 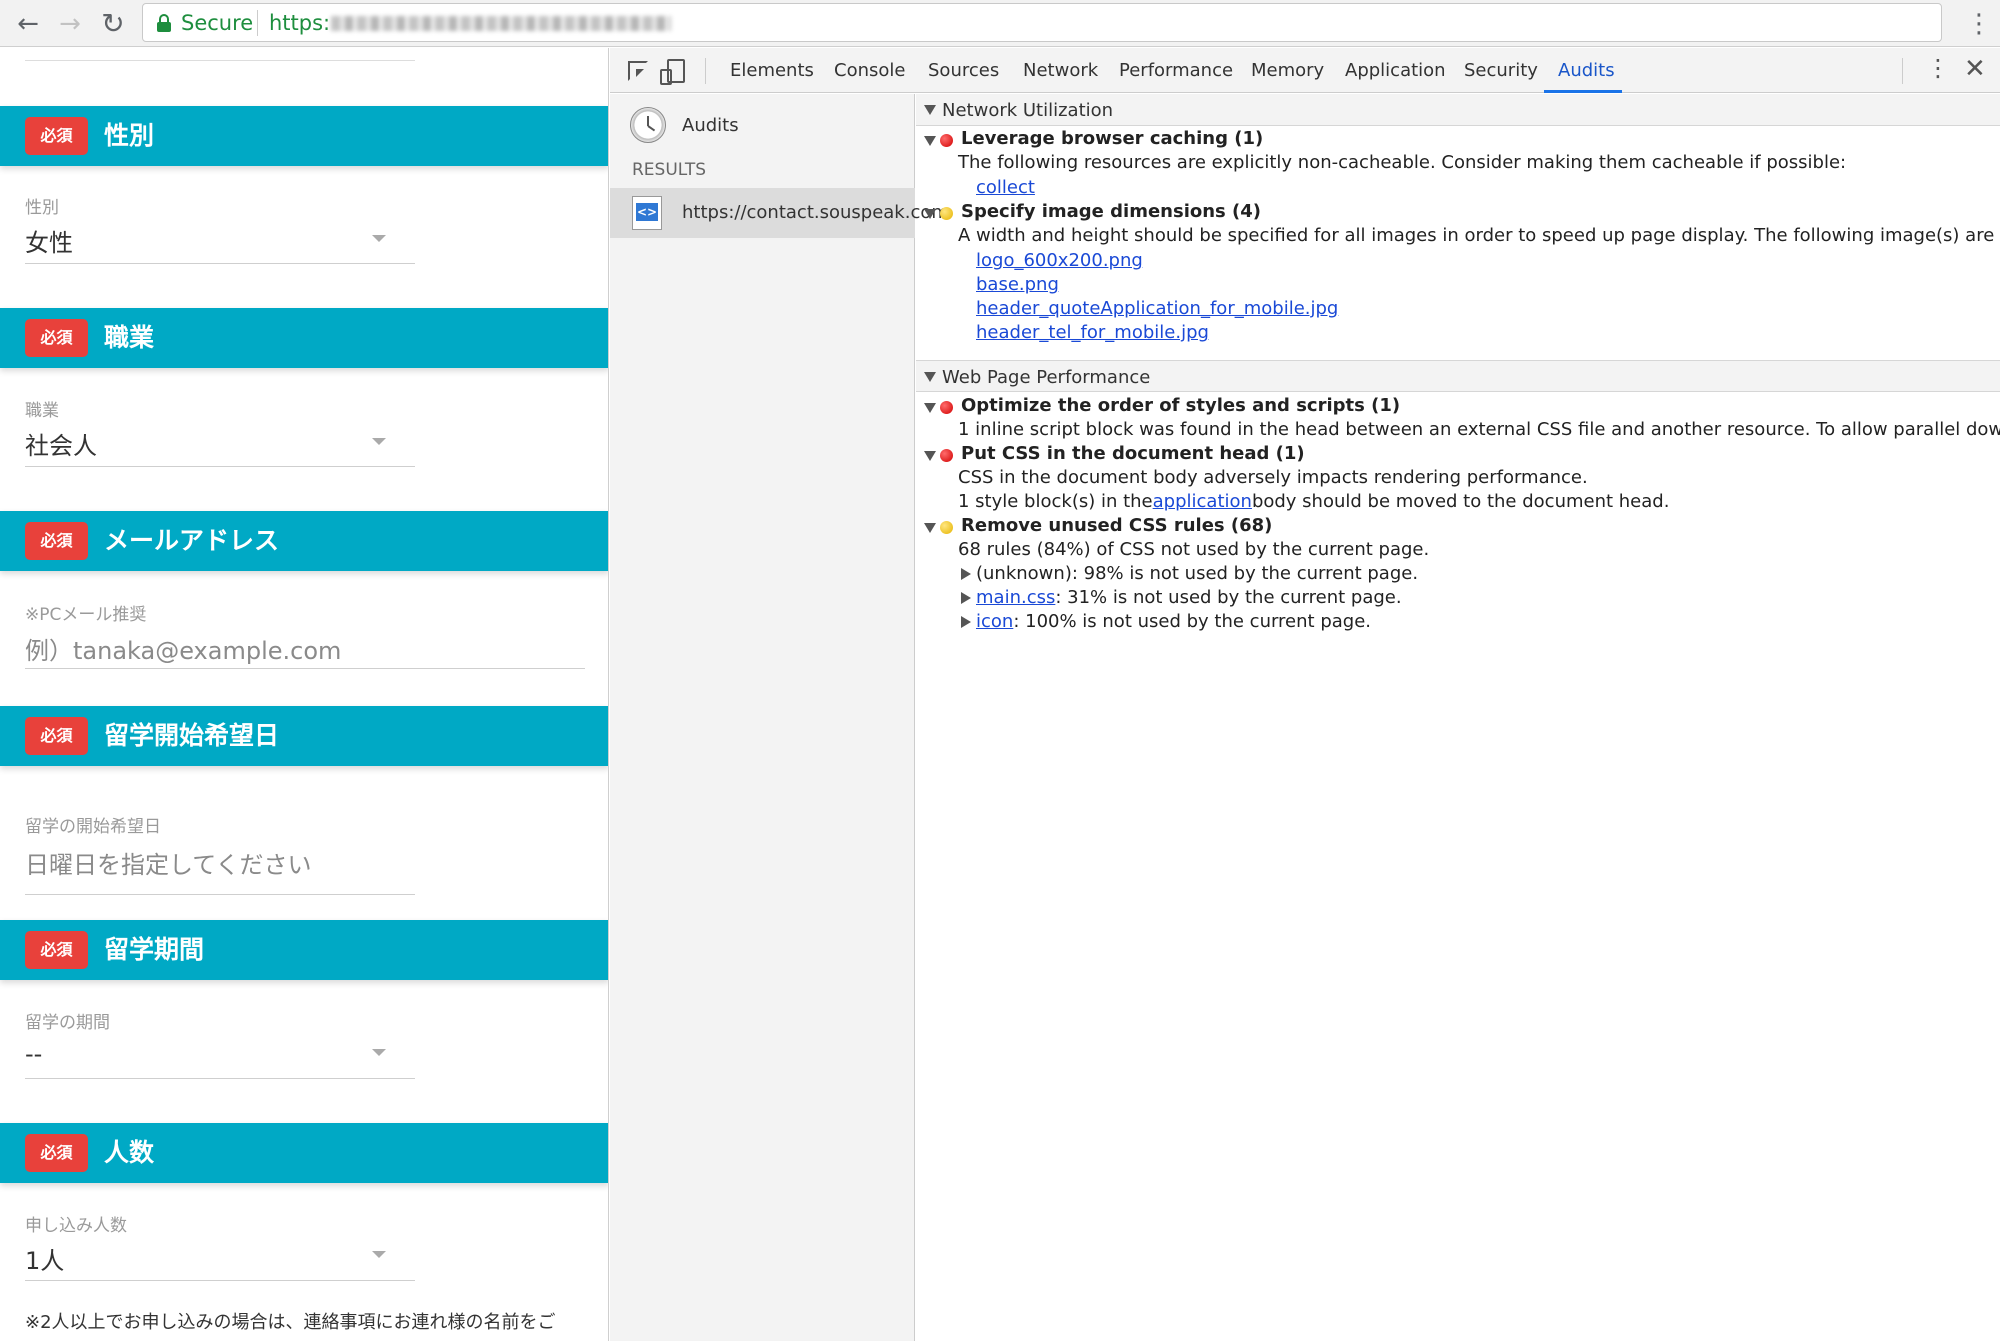 I want to click on browser-toolbar: ← → ↻ Secure https: ⋮, so click(x=1000, y=23).